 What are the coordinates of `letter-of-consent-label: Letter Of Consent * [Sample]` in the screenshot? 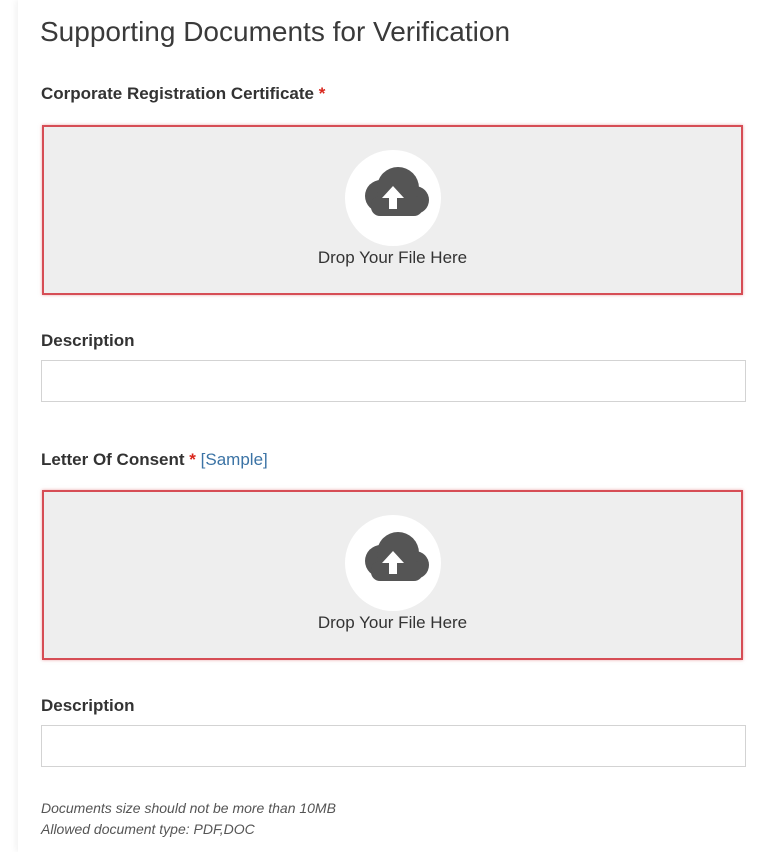 It's located at (154, 460).